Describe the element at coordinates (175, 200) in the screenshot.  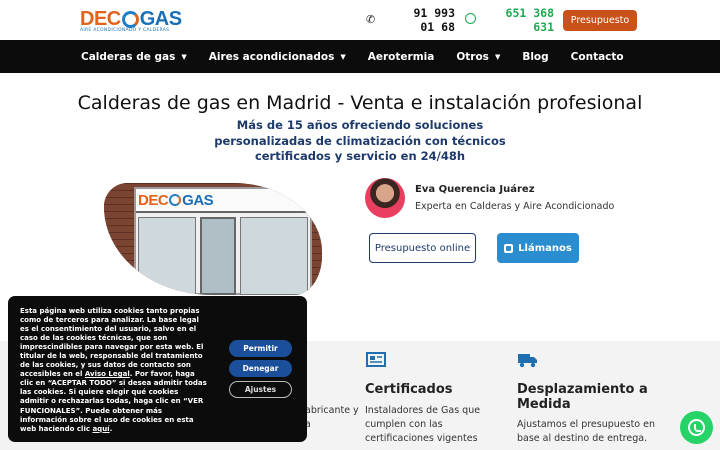
I see `shop-sign-ring-icon` at that location.